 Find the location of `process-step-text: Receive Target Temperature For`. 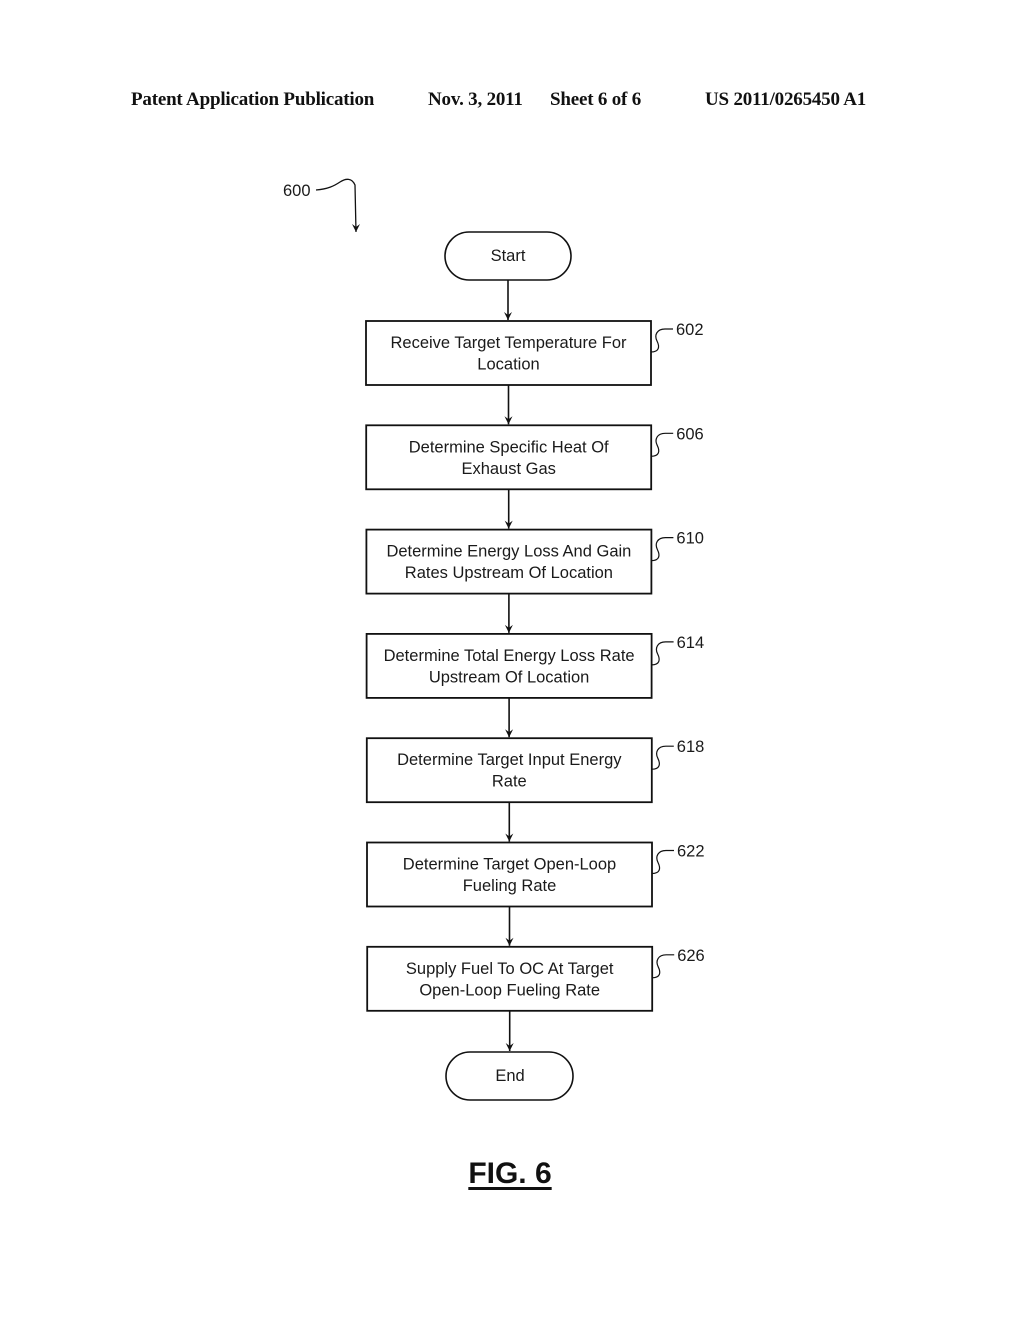

process-step-text: Receive Target Temperature For is located at coordinates (508, 343).